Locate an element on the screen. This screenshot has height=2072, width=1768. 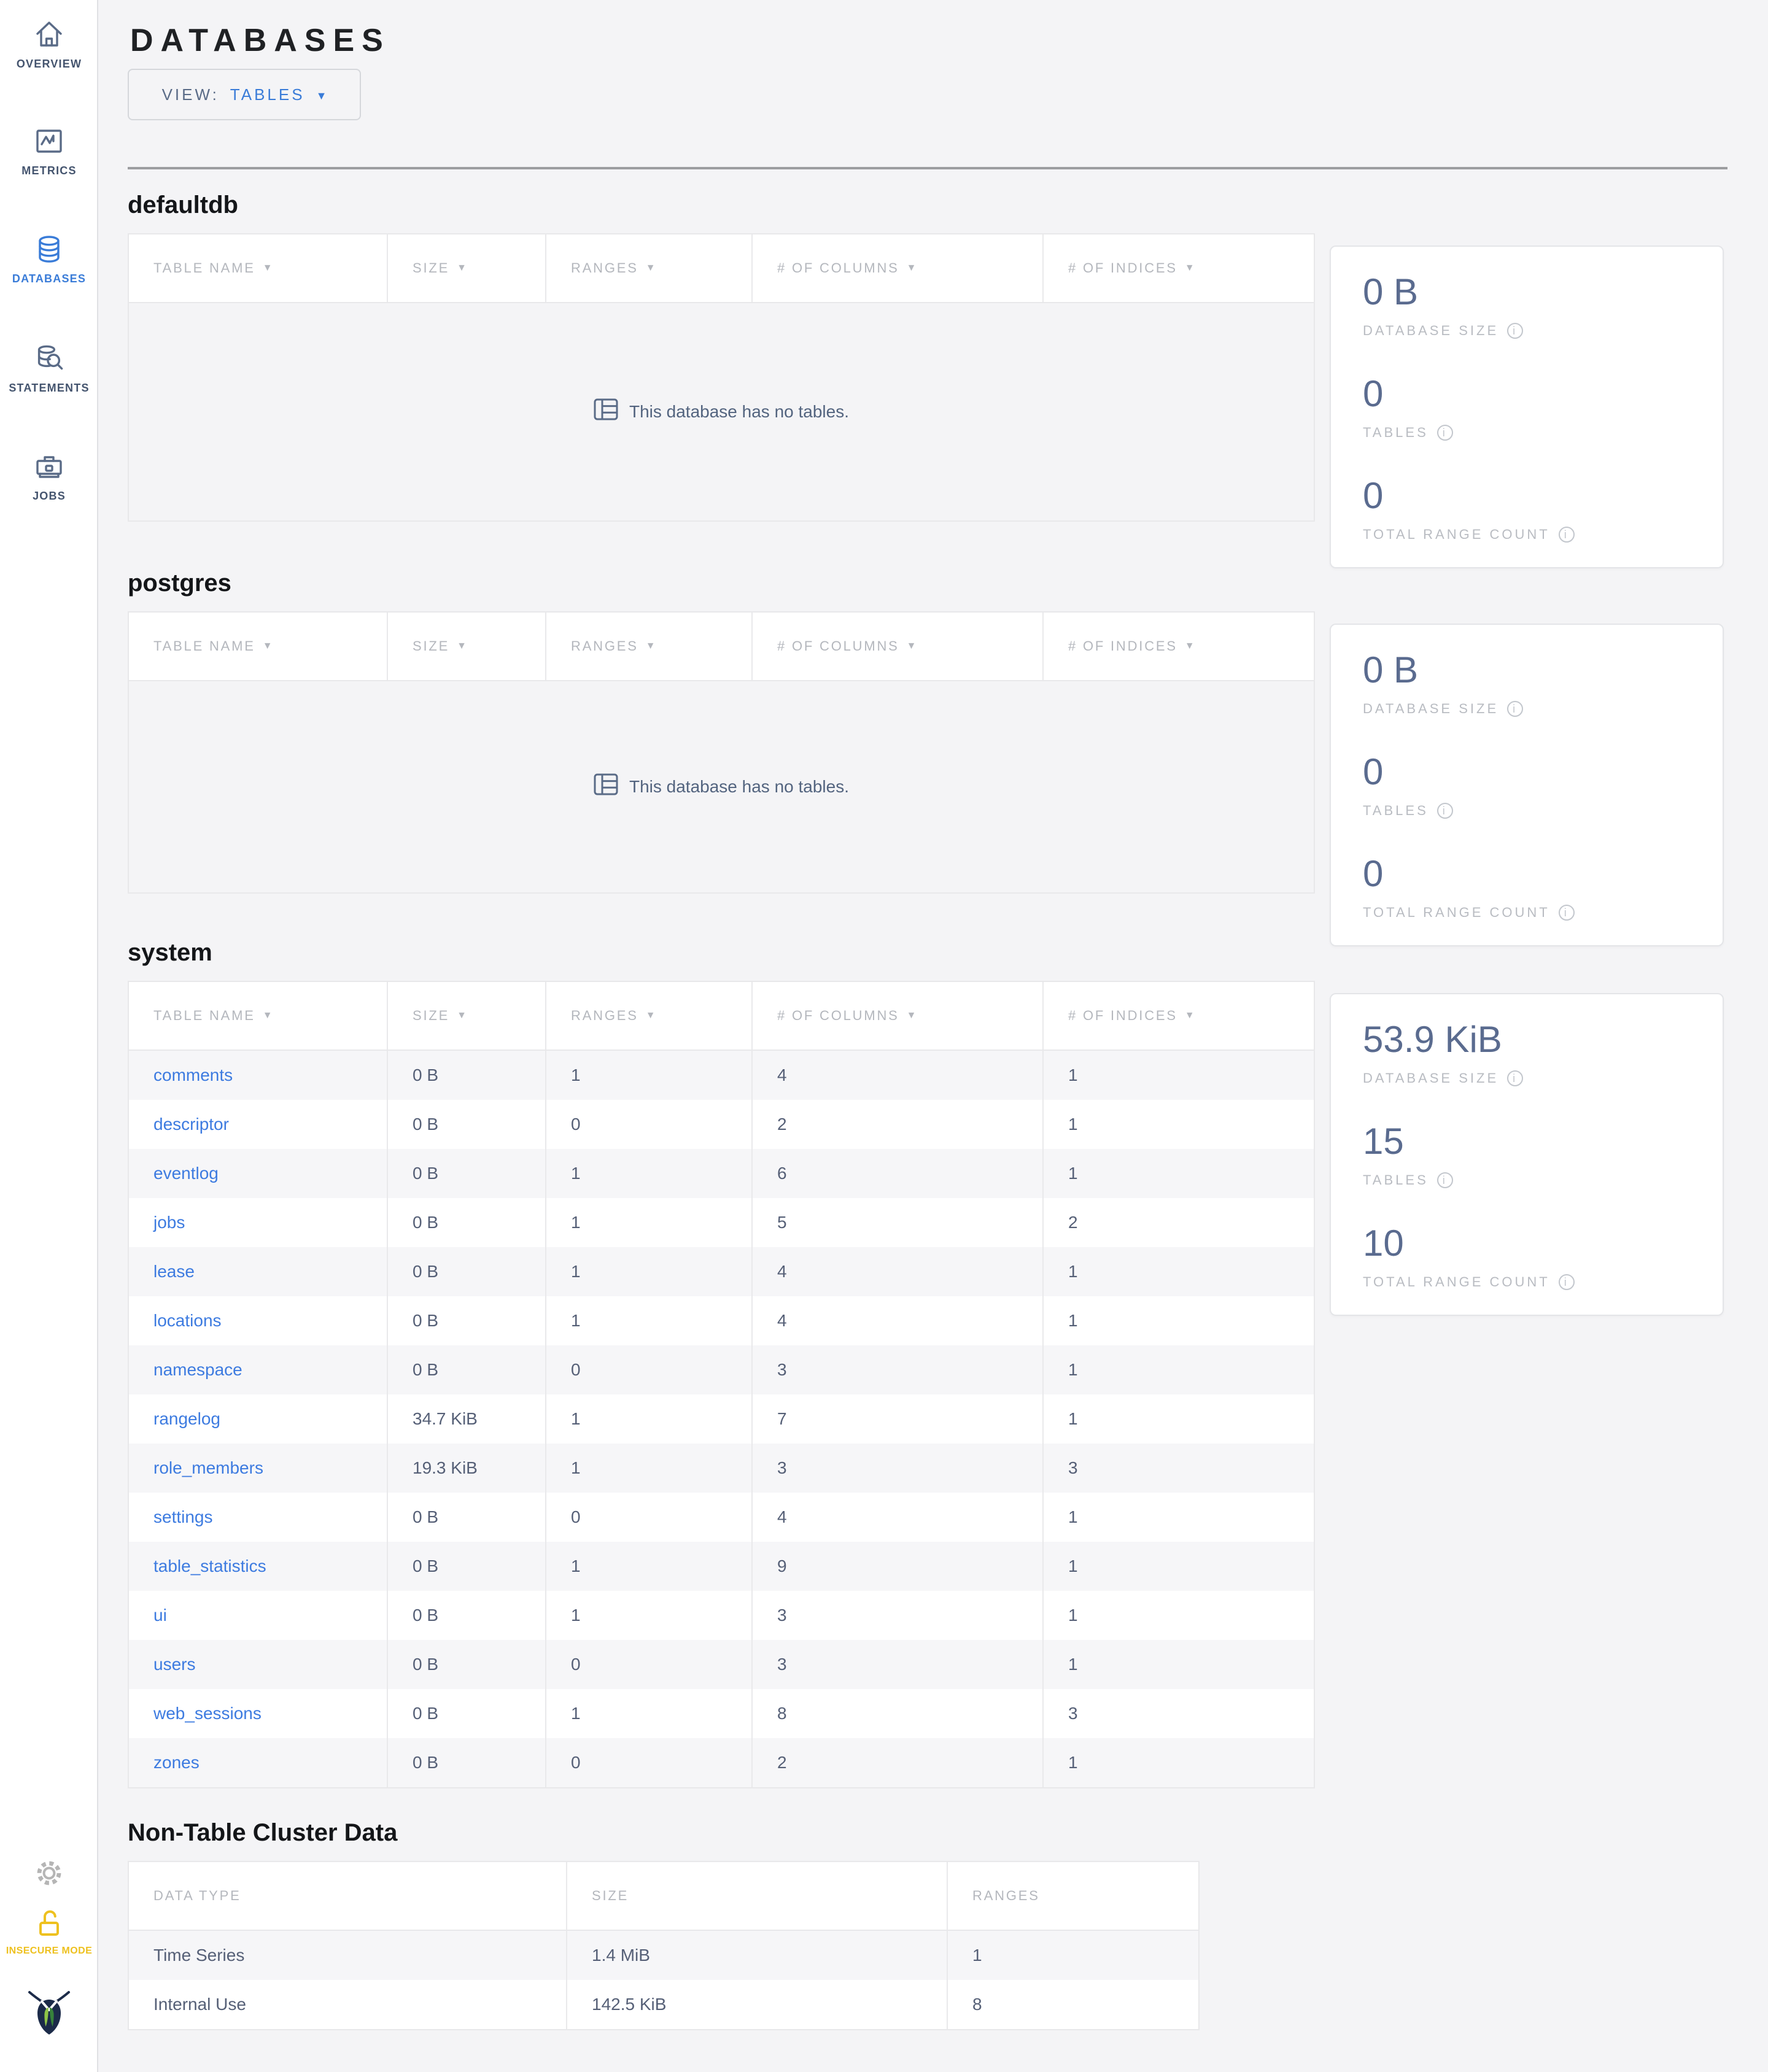
table-name-link: users is located at coordinates (174, 1664).